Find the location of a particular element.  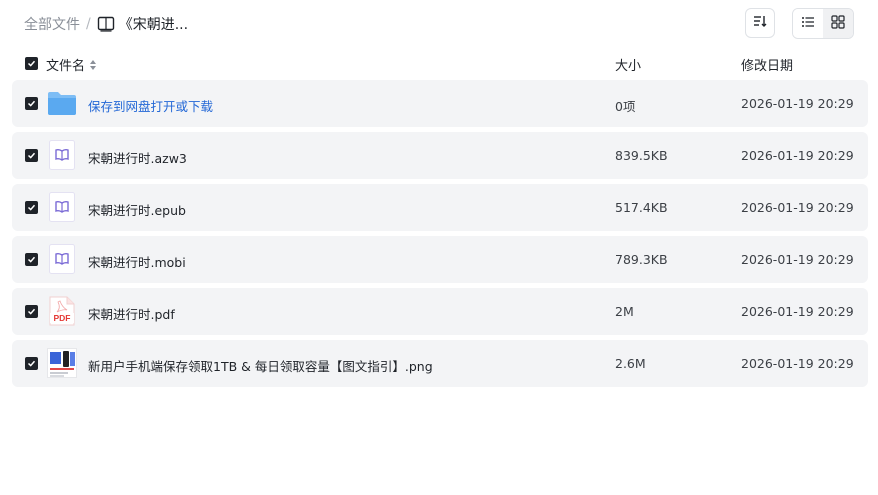

grid-view-icon is located at coordinates (838, 23).